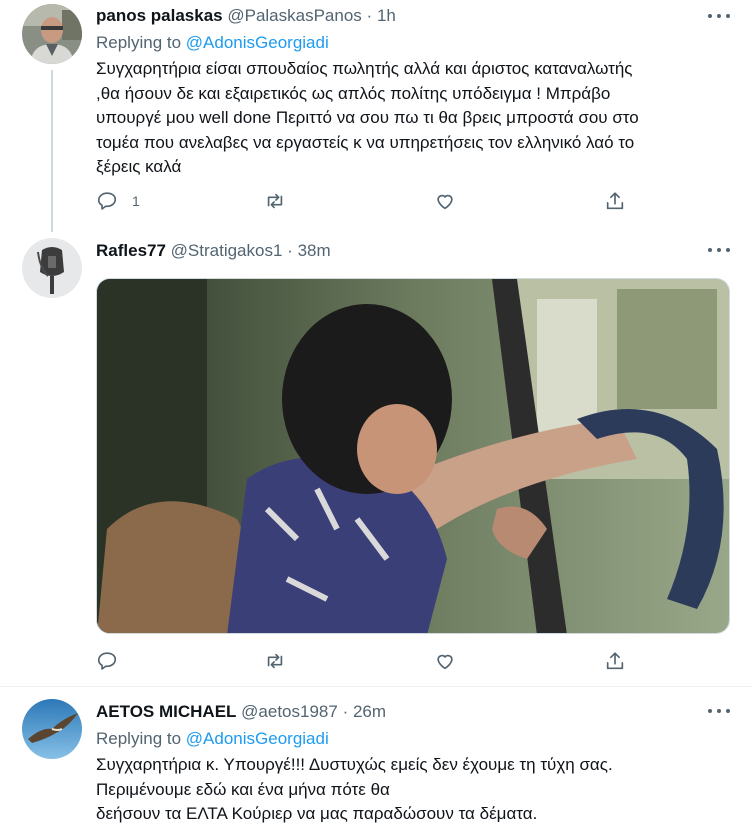 Image resolution: width=752 pixels, height=832 pixels. What do you see at coordinates (166, 711) in the screenshot?
I see `display-name: AETOS MICHAEL` at bounding box center [166, 711].